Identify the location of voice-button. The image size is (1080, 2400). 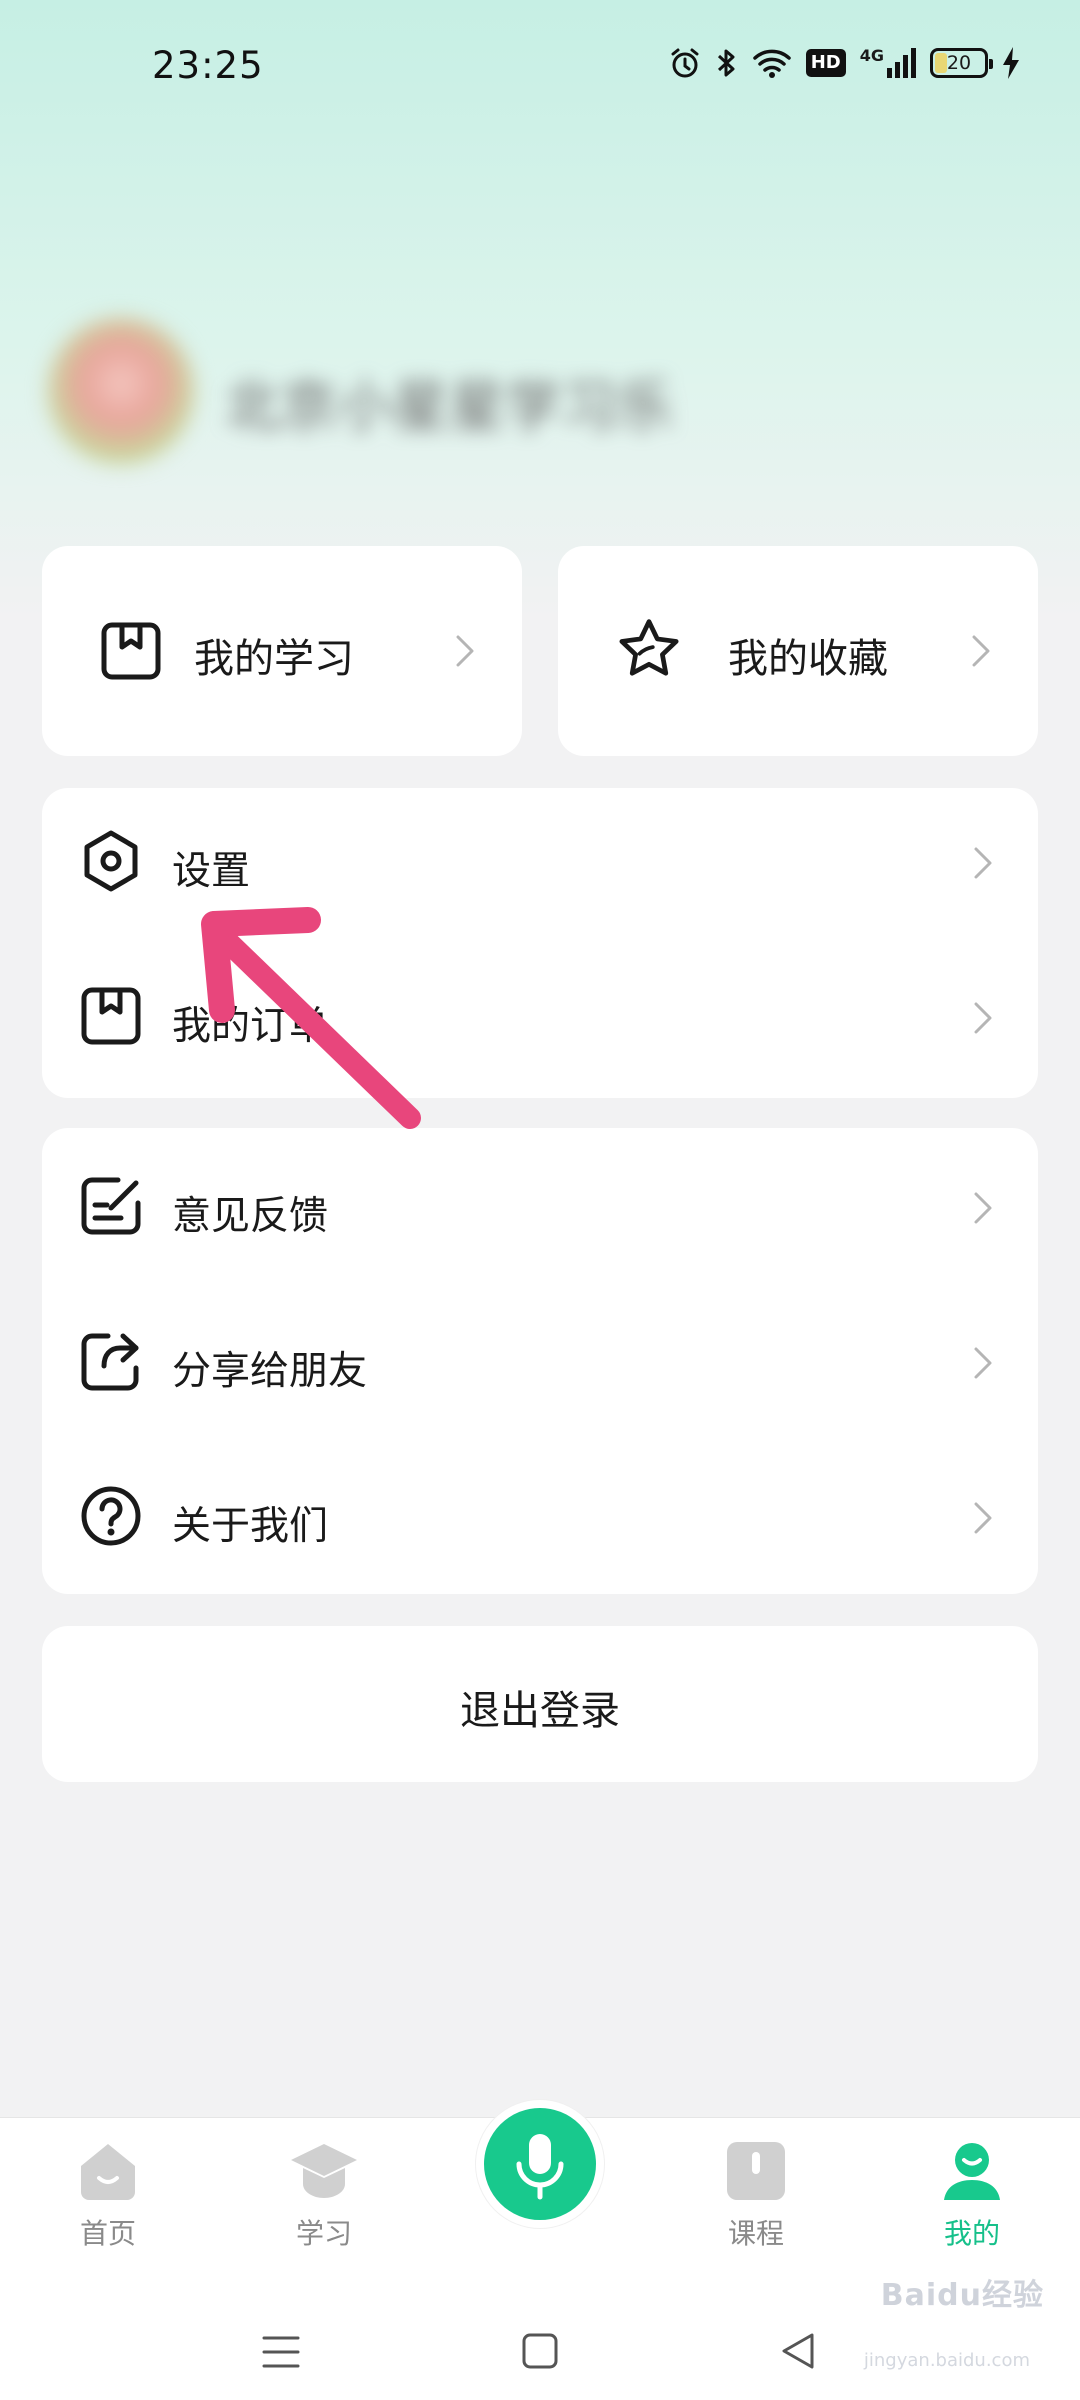
(540, 2164).